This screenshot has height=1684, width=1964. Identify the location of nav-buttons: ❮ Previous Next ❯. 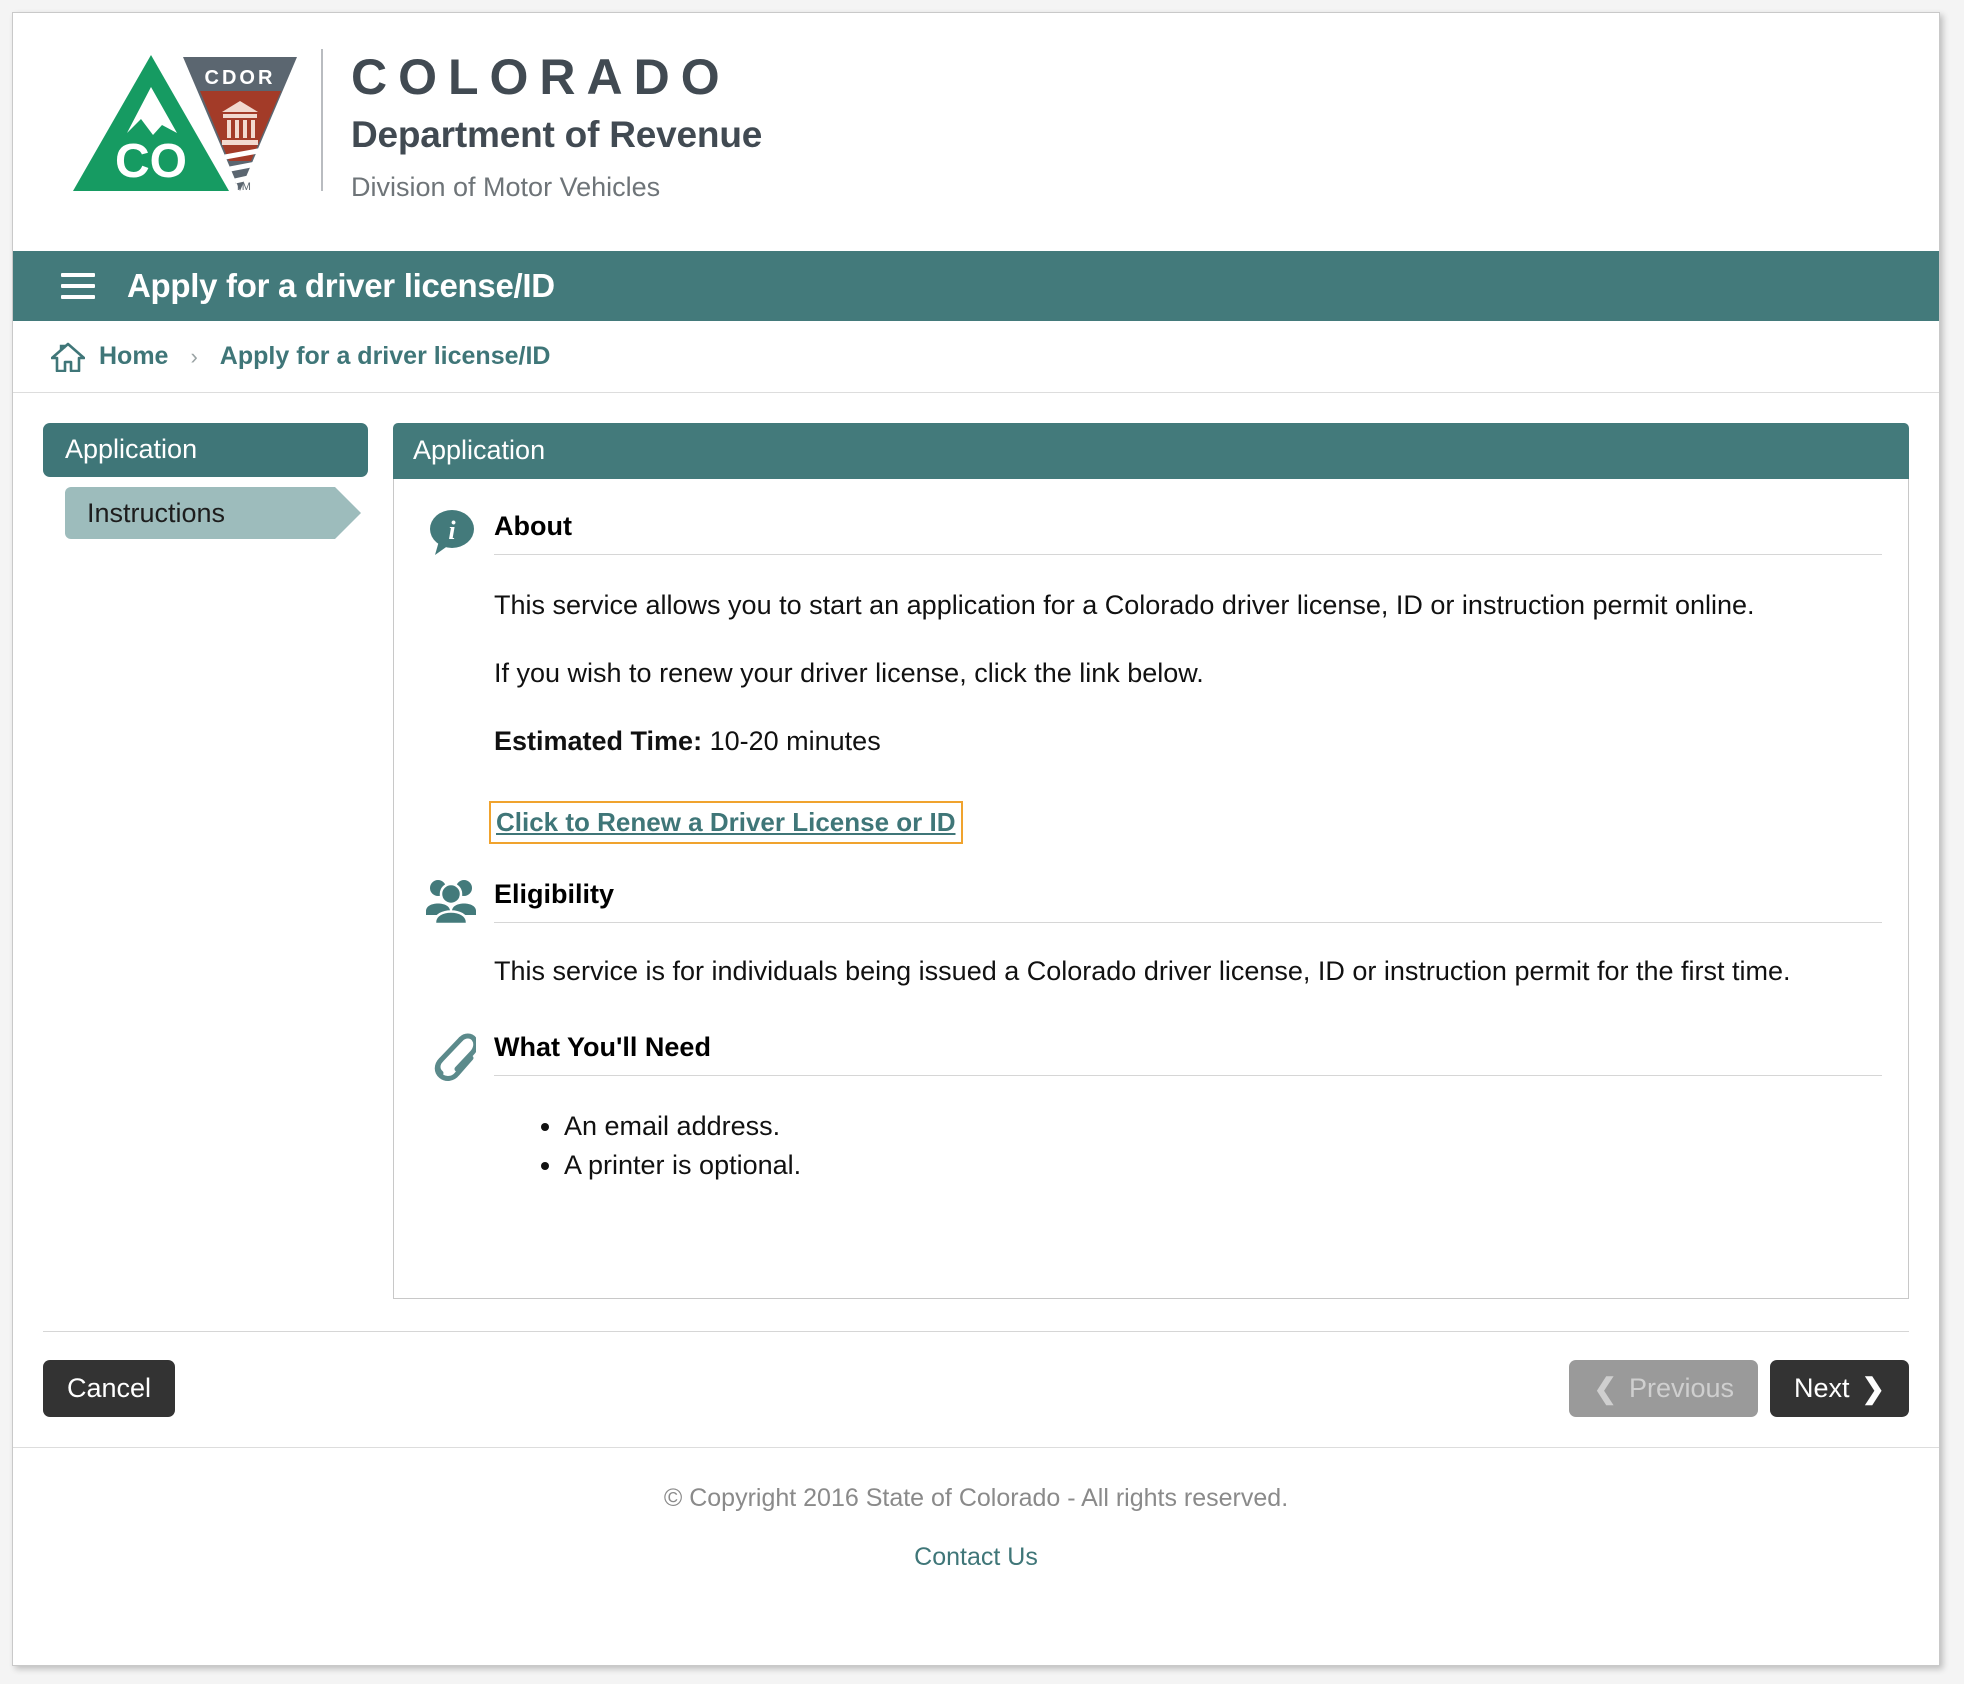
(1739, 1388).